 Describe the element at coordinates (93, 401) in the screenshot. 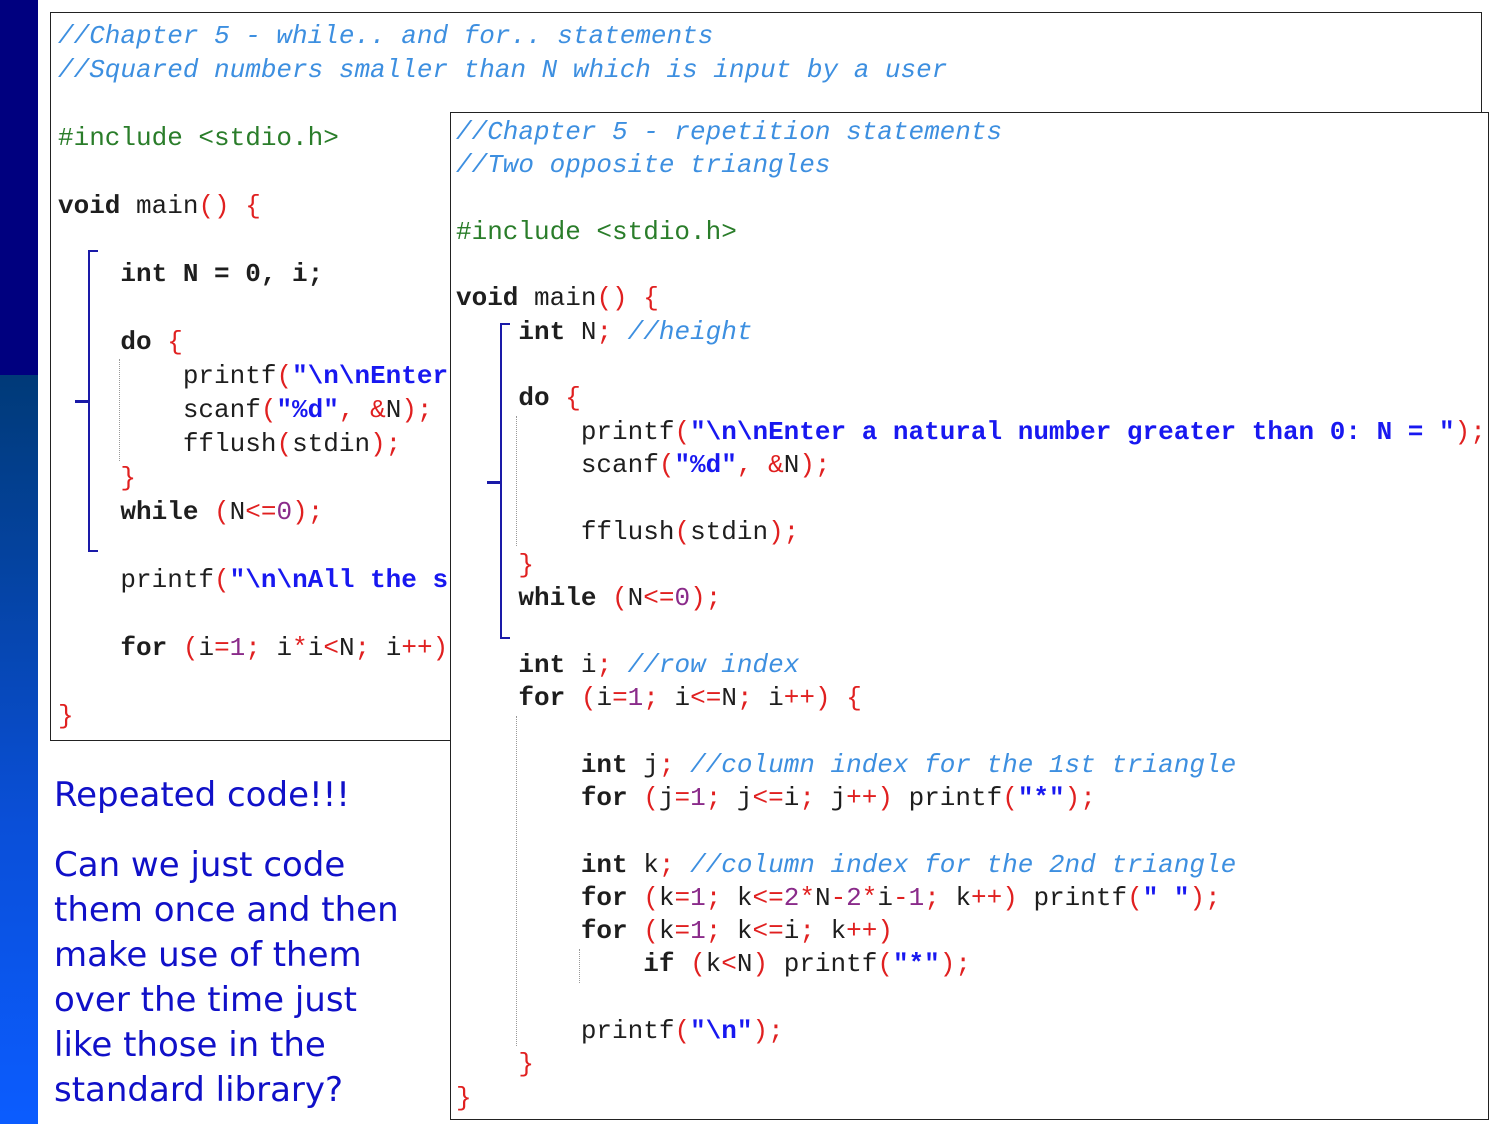

I see `bracket-annotation` at that location.